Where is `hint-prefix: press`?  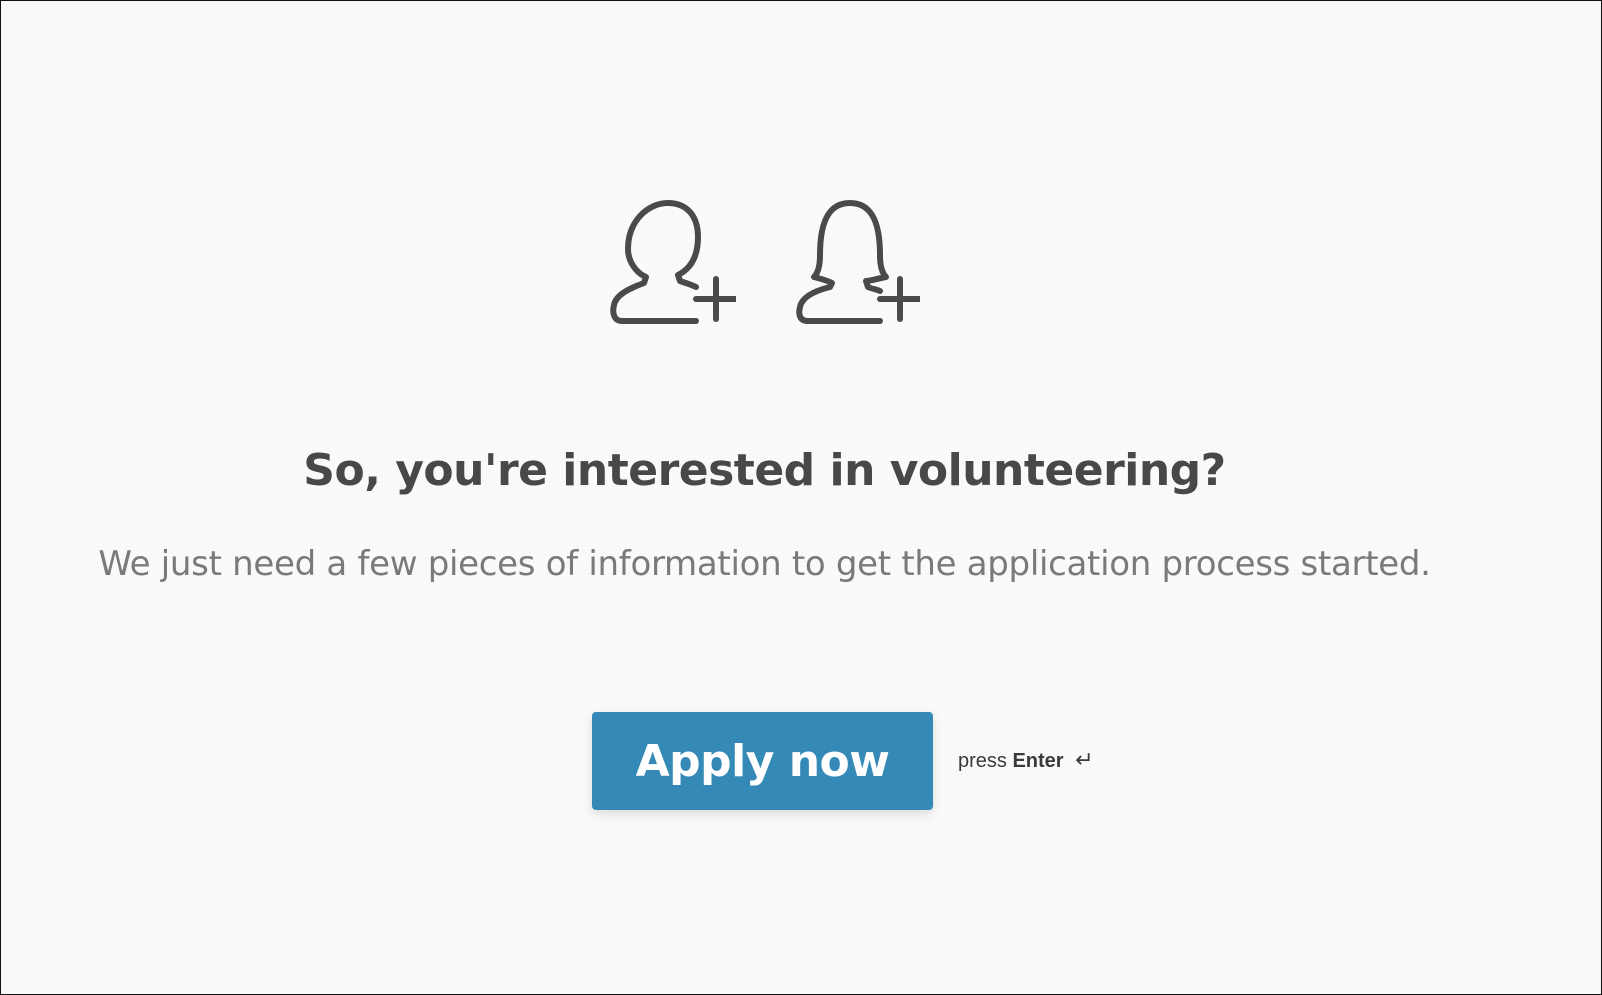 hint-prefix: press is located at coordinates (982, 761).